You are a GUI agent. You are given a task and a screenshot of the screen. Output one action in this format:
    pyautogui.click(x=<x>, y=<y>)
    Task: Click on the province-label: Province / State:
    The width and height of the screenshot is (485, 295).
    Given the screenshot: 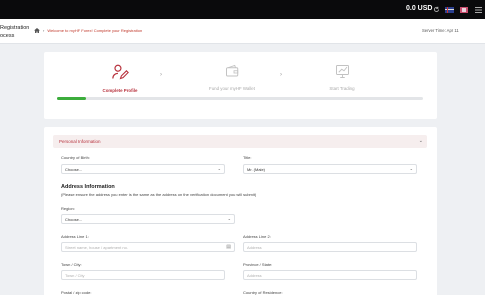 What is the action you would take?
    pyautogui.click(x=258, y=264)
    